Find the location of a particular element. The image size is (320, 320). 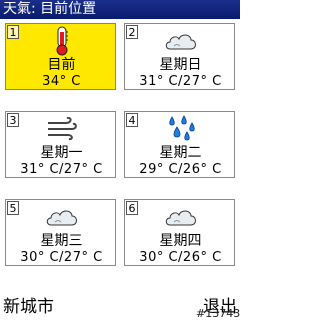

tile-day-label: 星期四 is located at coordinates (180, 241).